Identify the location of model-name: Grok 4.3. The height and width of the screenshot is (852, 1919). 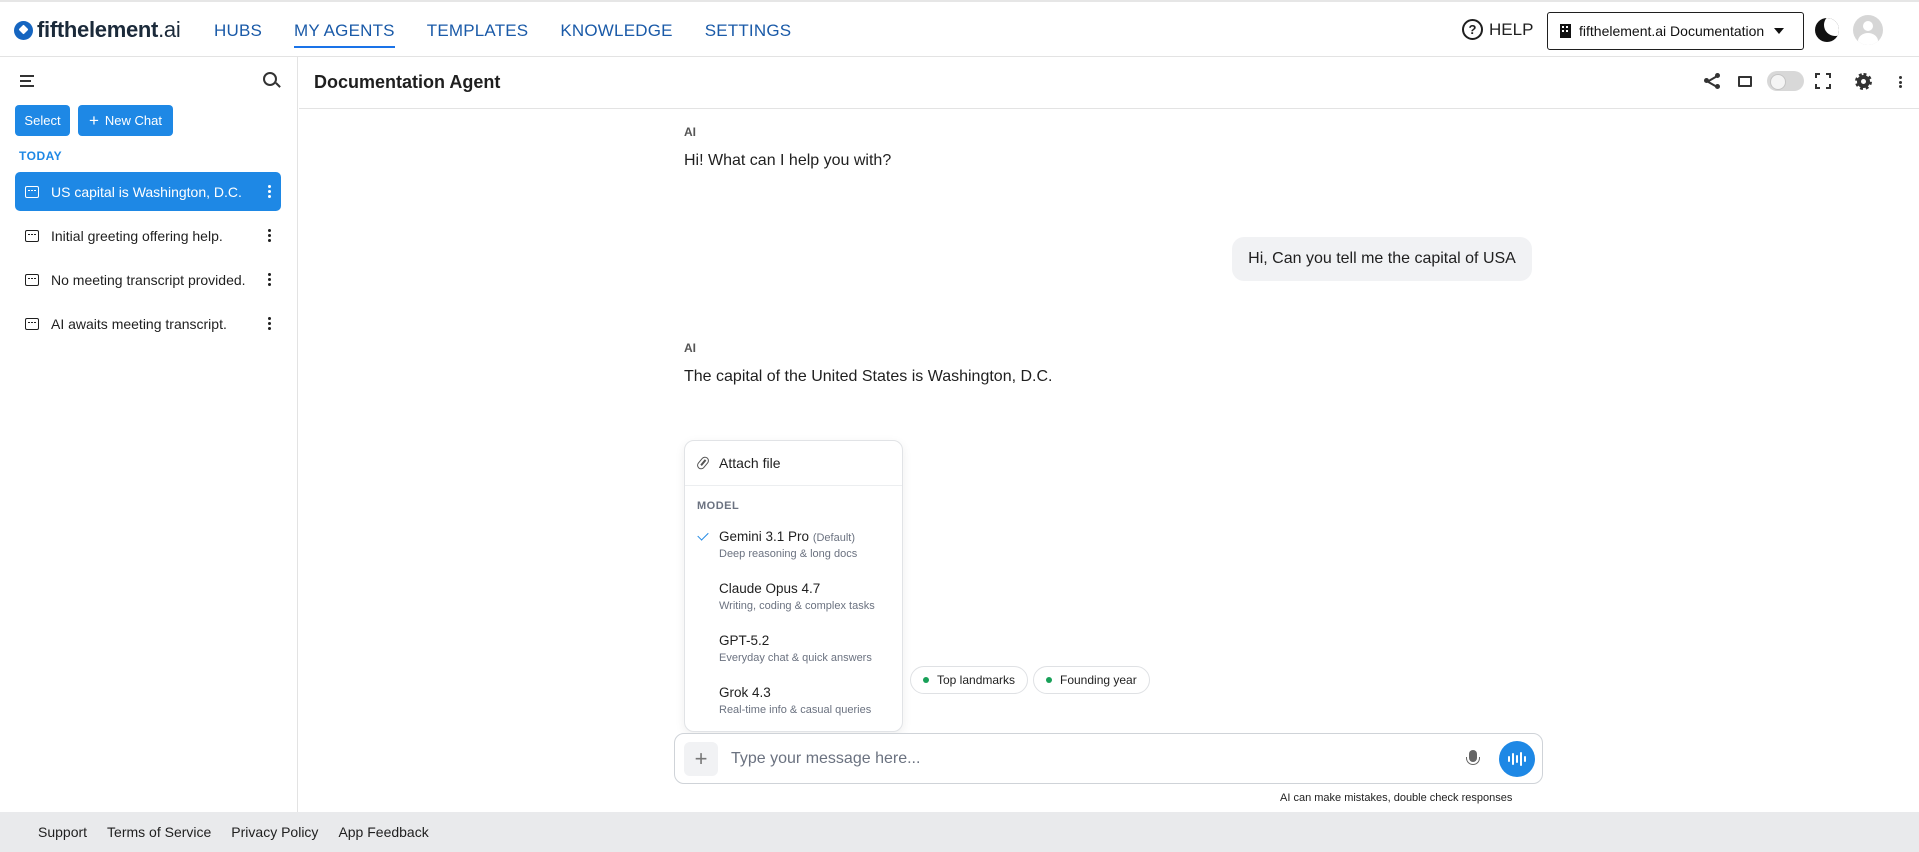
(745, 692).